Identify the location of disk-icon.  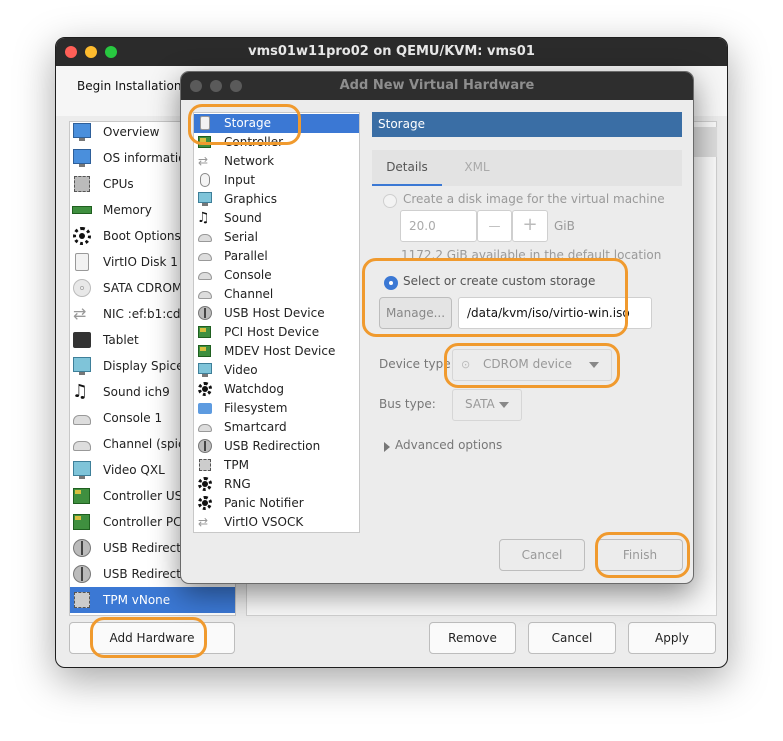
(82, 262).